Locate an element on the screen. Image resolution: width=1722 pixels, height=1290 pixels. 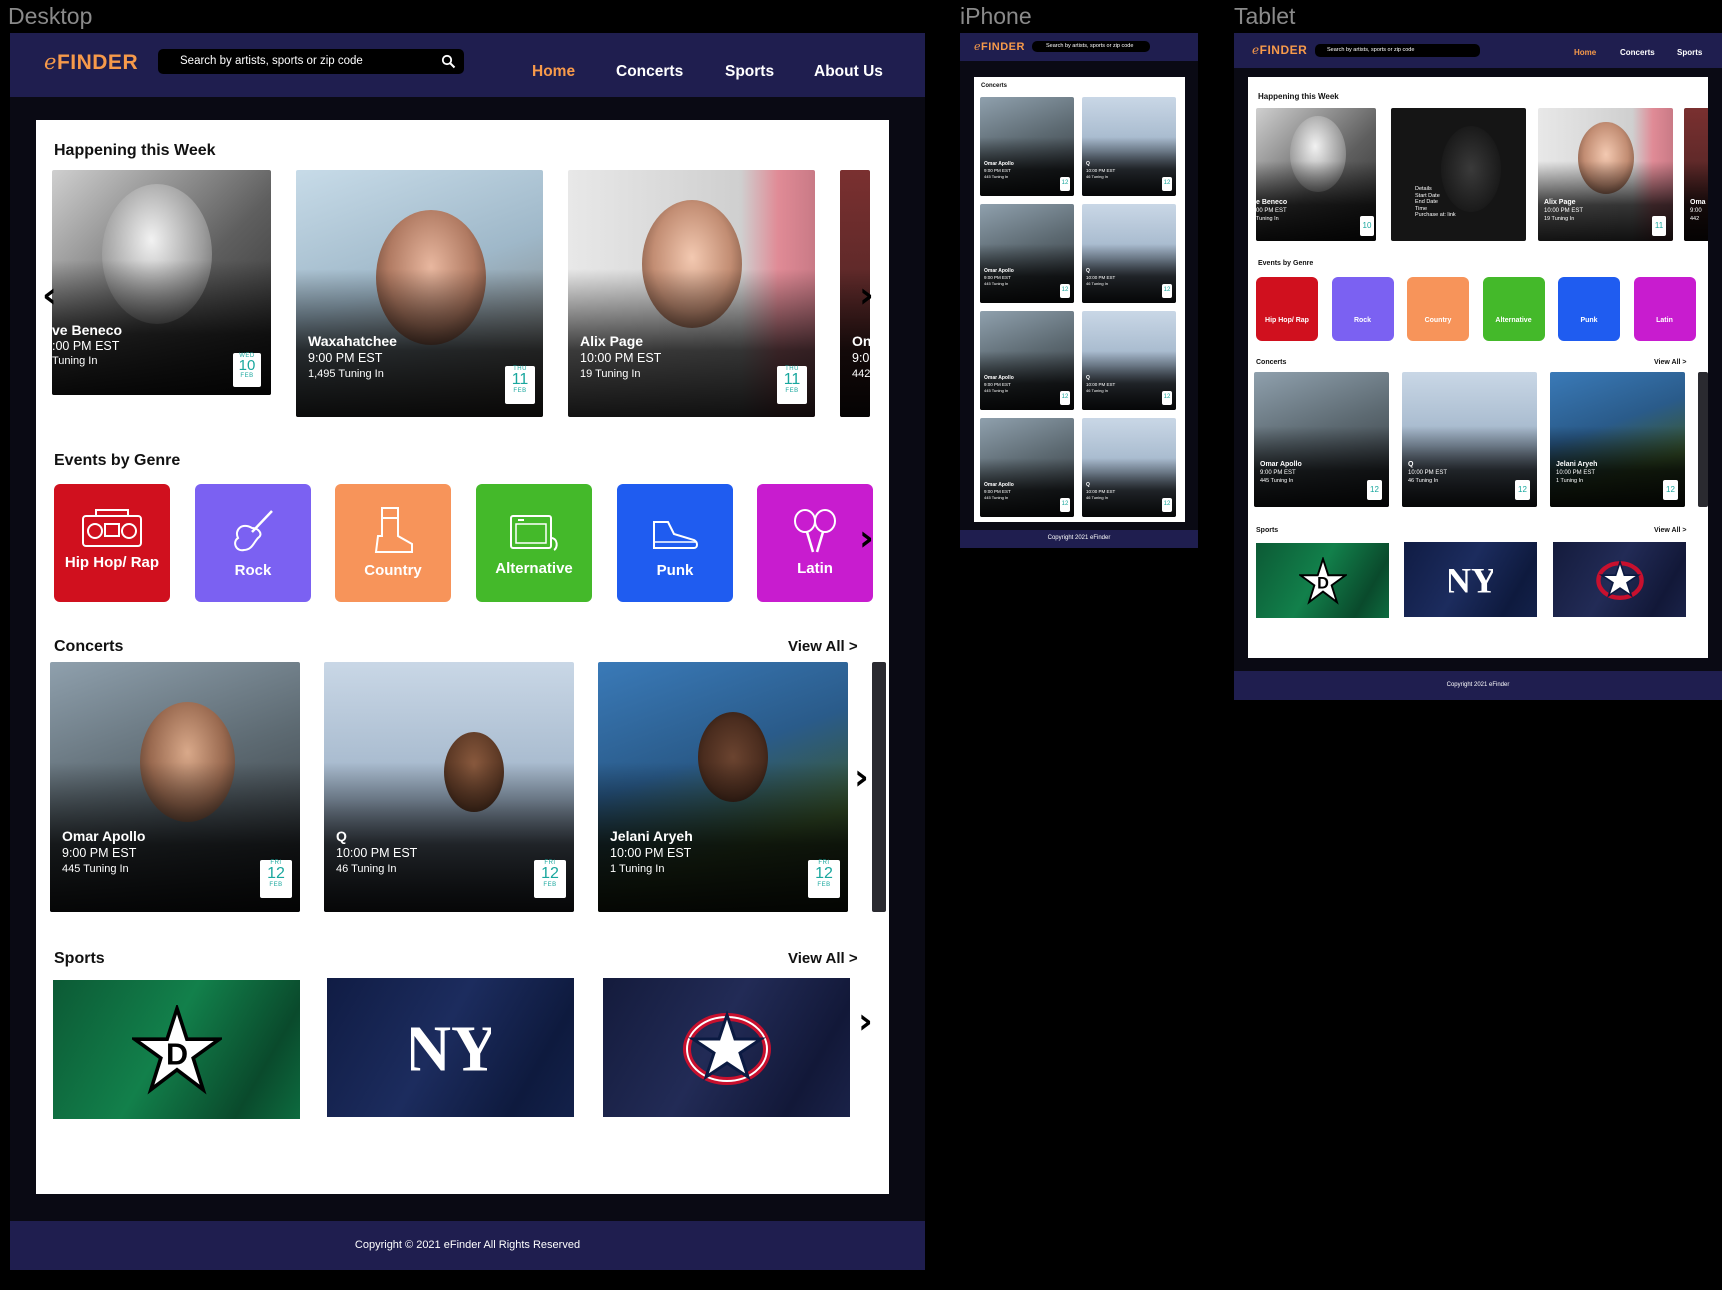
genre-alternative: Alternative is located at coordinates (534, 543).